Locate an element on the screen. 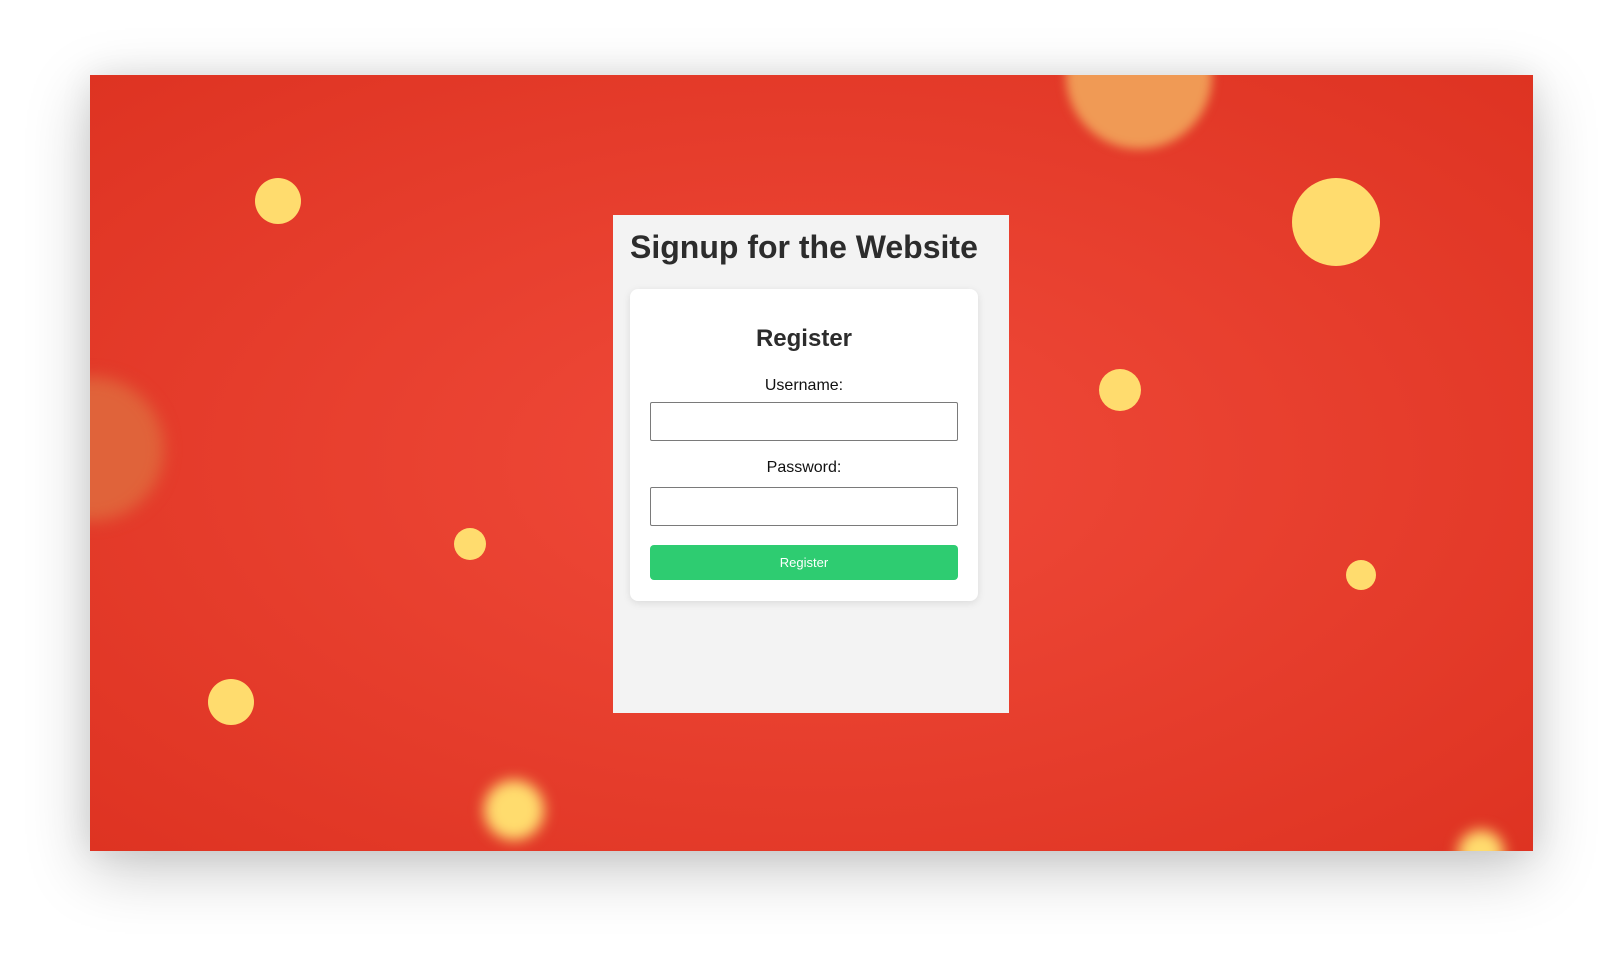  username-input is located at coordinates (804, 421).